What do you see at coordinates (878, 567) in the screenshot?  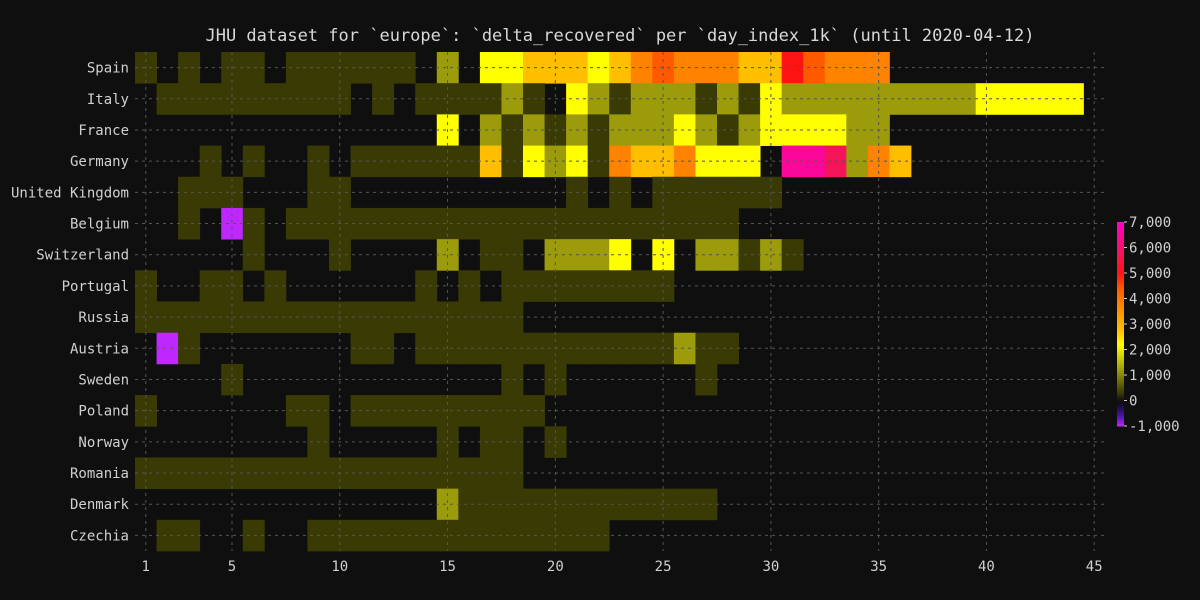 I see `x-tick-label: 35` at bounding box center [878, 567].